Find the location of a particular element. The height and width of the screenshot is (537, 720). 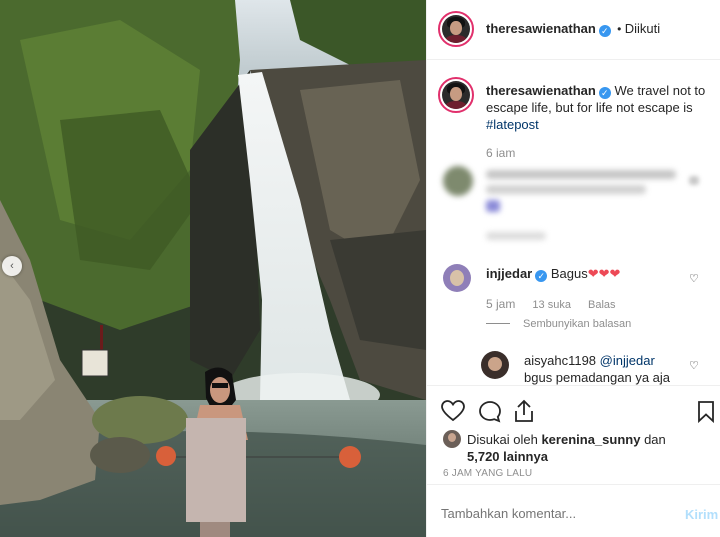

comment-text: Bagus is located at coordinates (569, 273).